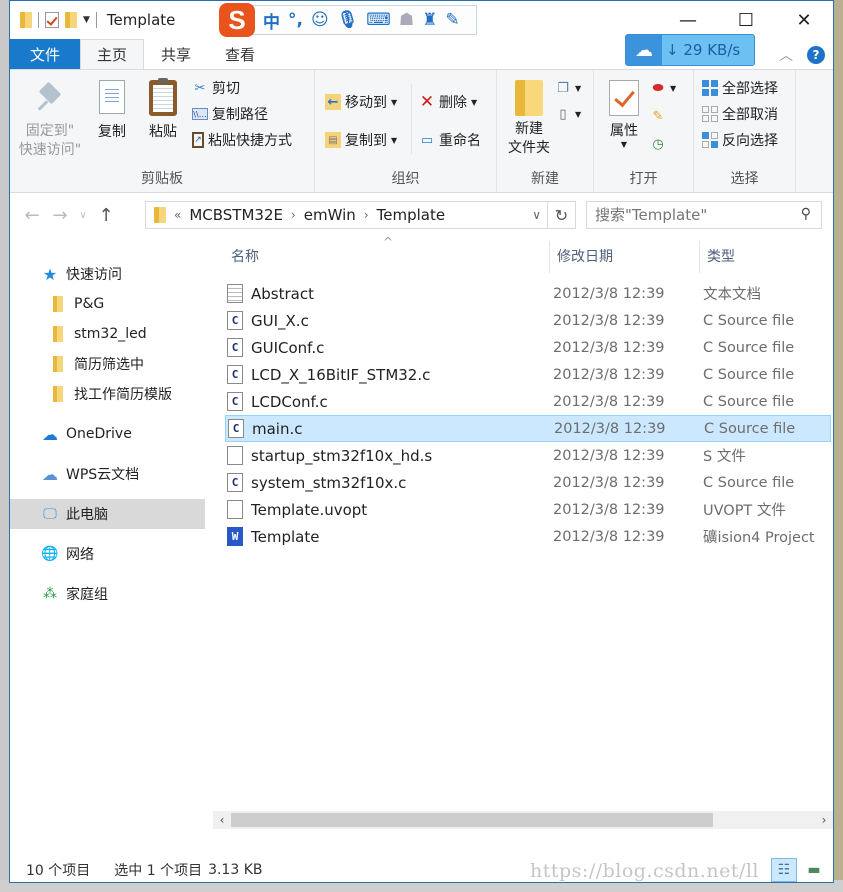 The image size is (843, 892). Describe the element at coordinates (245, 256) in the screenshot. I see `column-header-name: 名称` at that location.